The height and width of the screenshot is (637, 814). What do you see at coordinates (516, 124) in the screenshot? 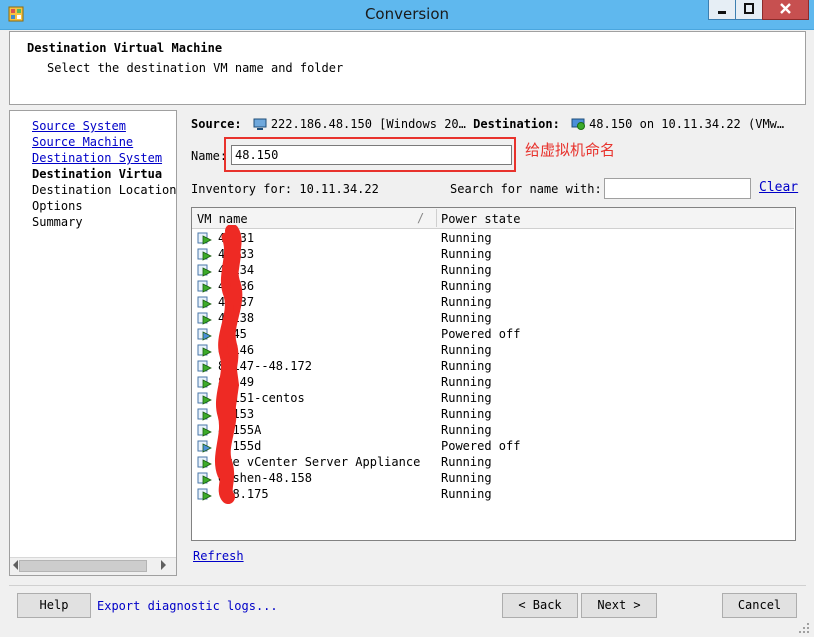
I see `destination-label: Destination:` at bounding box center [516, 124].